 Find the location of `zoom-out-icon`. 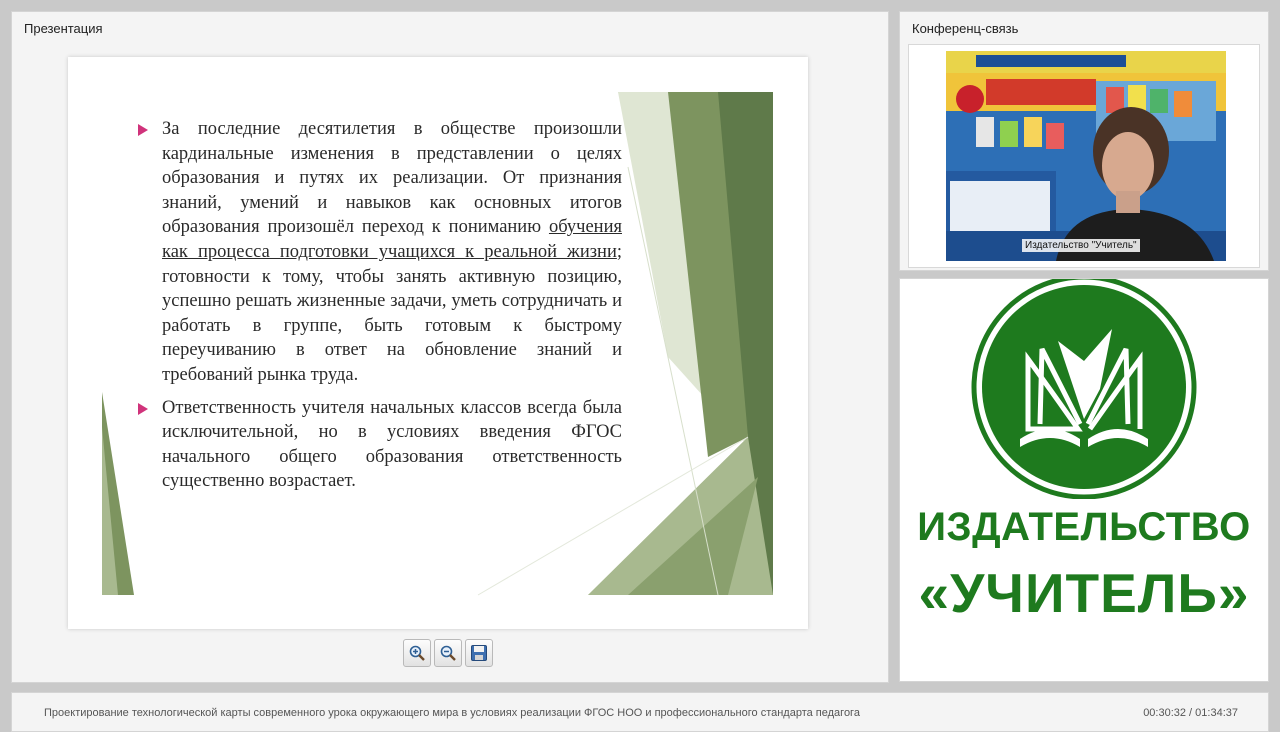

zoom-out-icon is located at coordinates (448, 653).